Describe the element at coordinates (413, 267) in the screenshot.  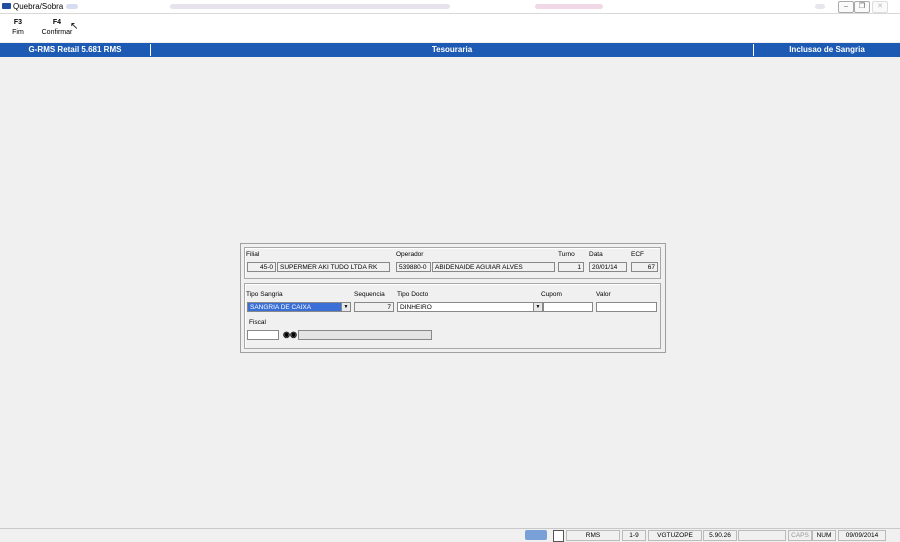
I see `operador-code-field: 539880-0` at that location.